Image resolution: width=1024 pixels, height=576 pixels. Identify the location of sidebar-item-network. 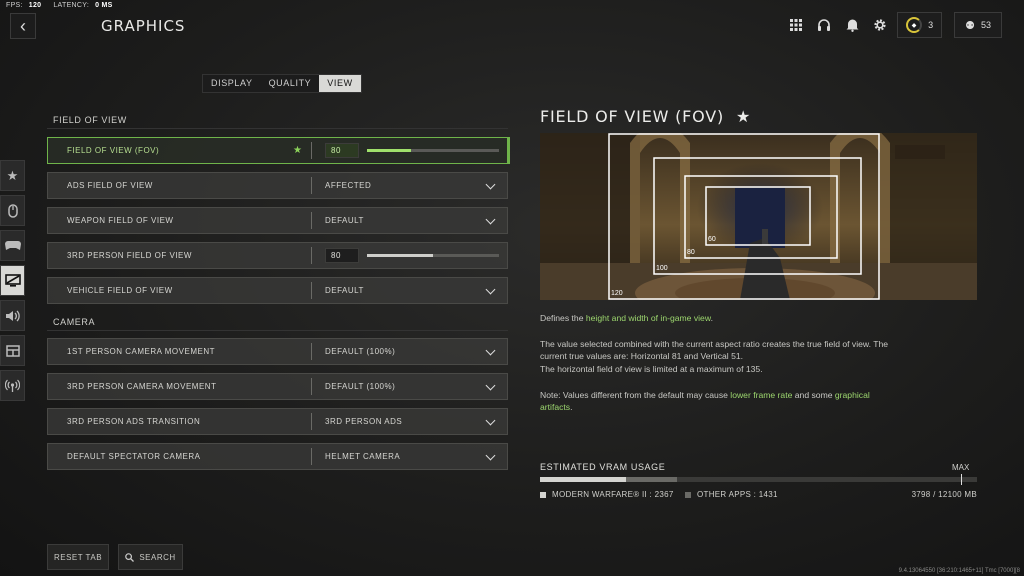
(12, 385).